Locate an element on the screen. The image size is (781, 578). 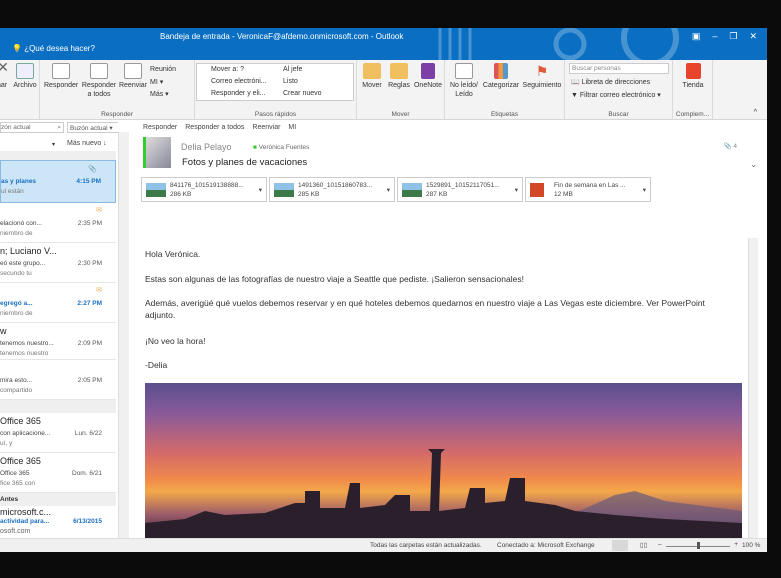
move-button: Mover is located at coordinates (372, 76).